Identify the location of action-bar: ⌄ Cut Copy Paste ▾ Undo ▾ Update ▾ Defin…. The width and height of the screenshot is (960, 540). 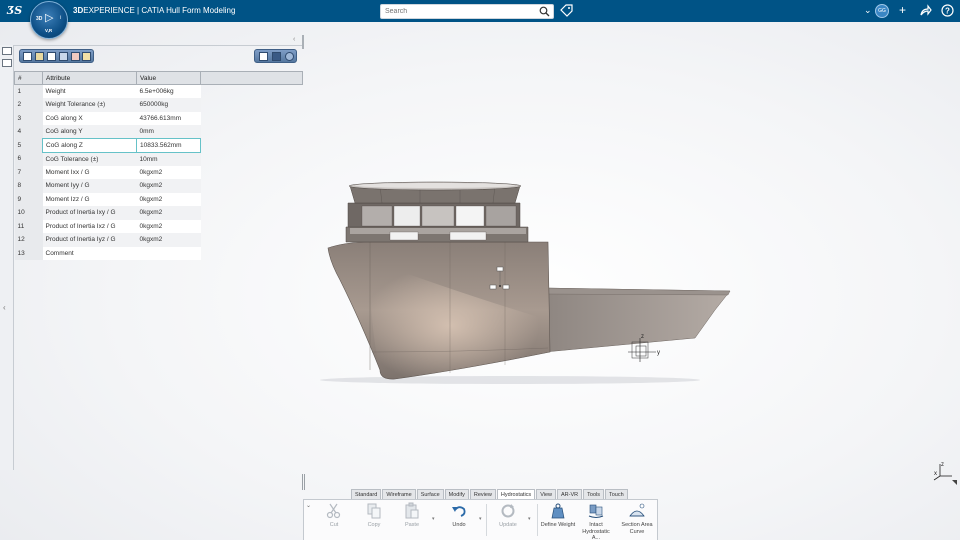
(480, 519).